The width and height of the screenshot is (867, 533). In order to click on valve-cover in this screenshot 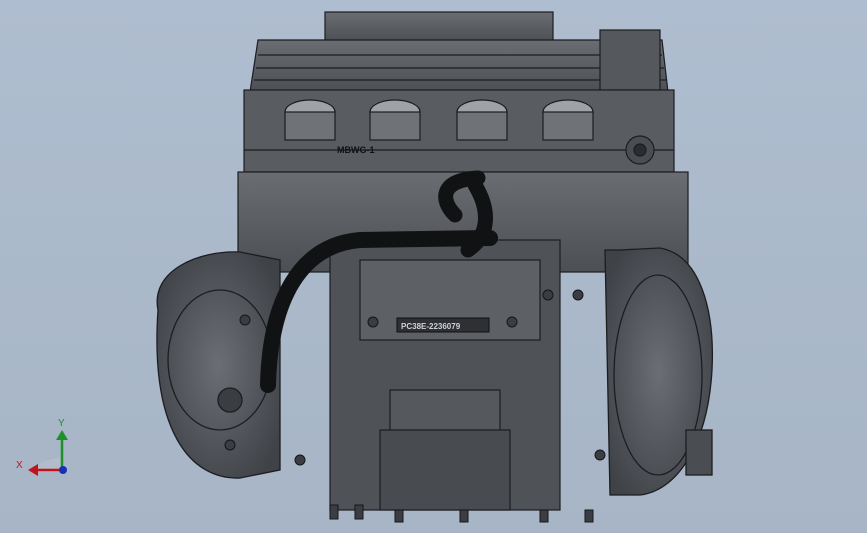, I will do `click(459, 52)`.